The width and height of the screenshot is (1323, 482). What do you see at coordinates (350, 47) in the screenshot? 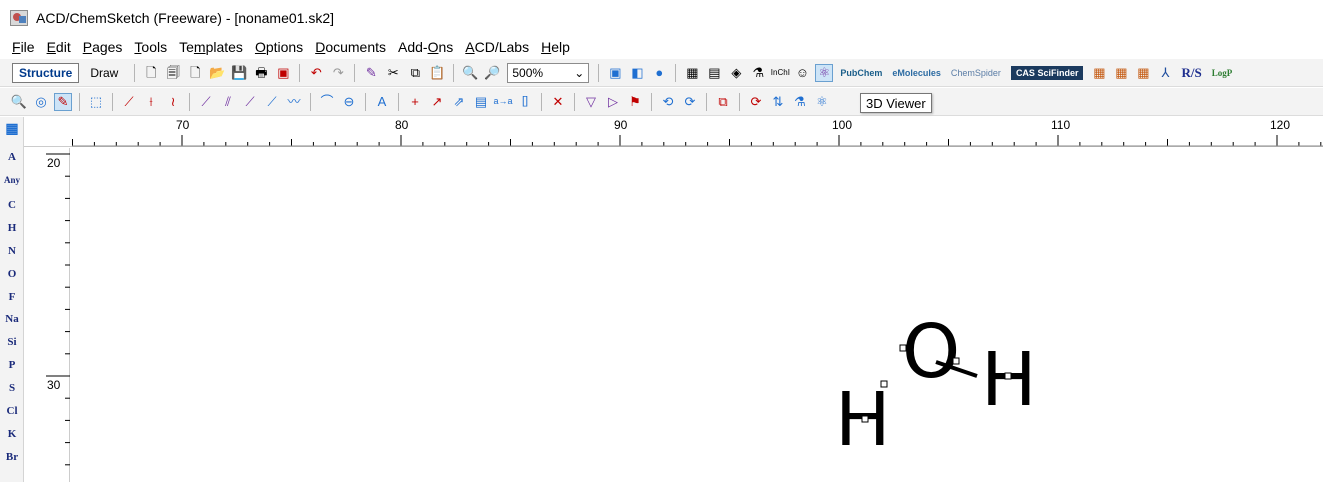
I see `menu-item: Documents` at bounding box center [350, 47].